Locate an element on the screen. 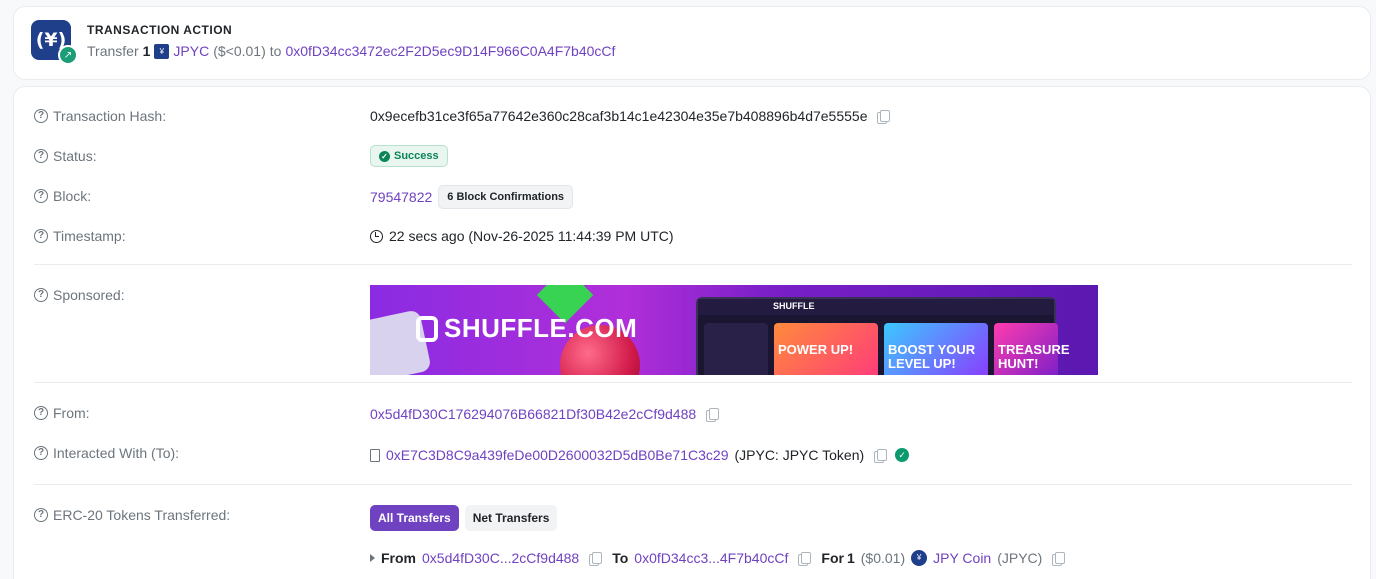 Image resolution: width=1376 pixels, height=579 pixels. caret-right-icon is located at coordinates (372, 558).